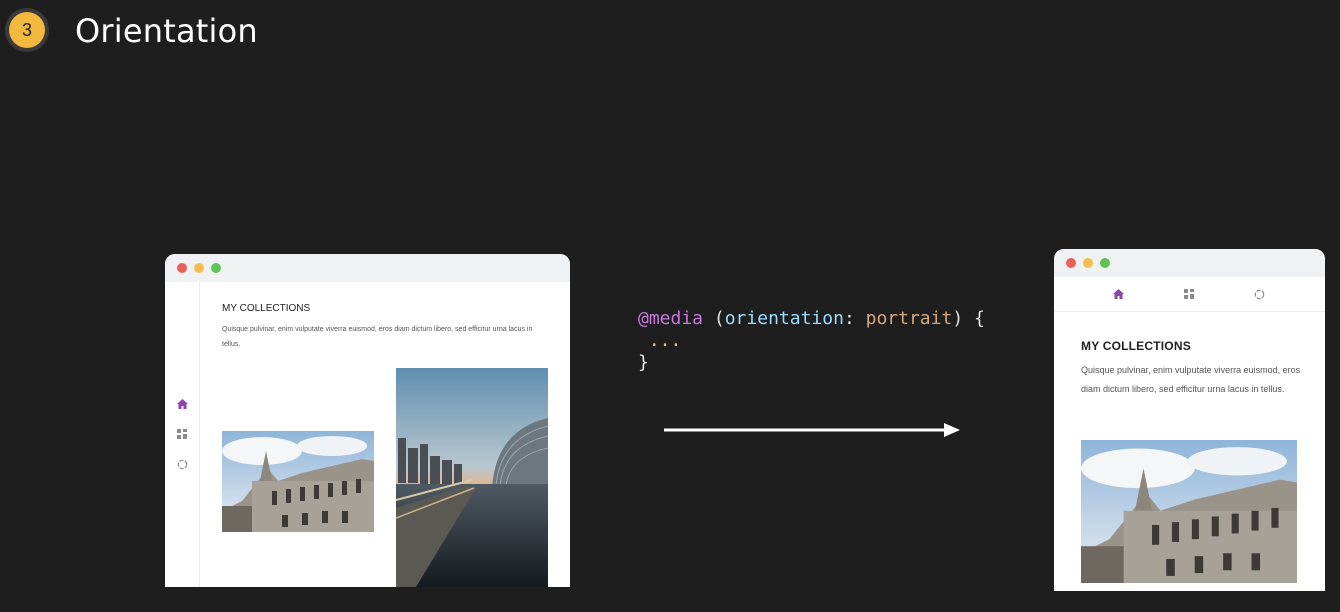 The height and width of the screenshot is (612, 1340). I want to click on code-value: portrait, so click(909, 318).